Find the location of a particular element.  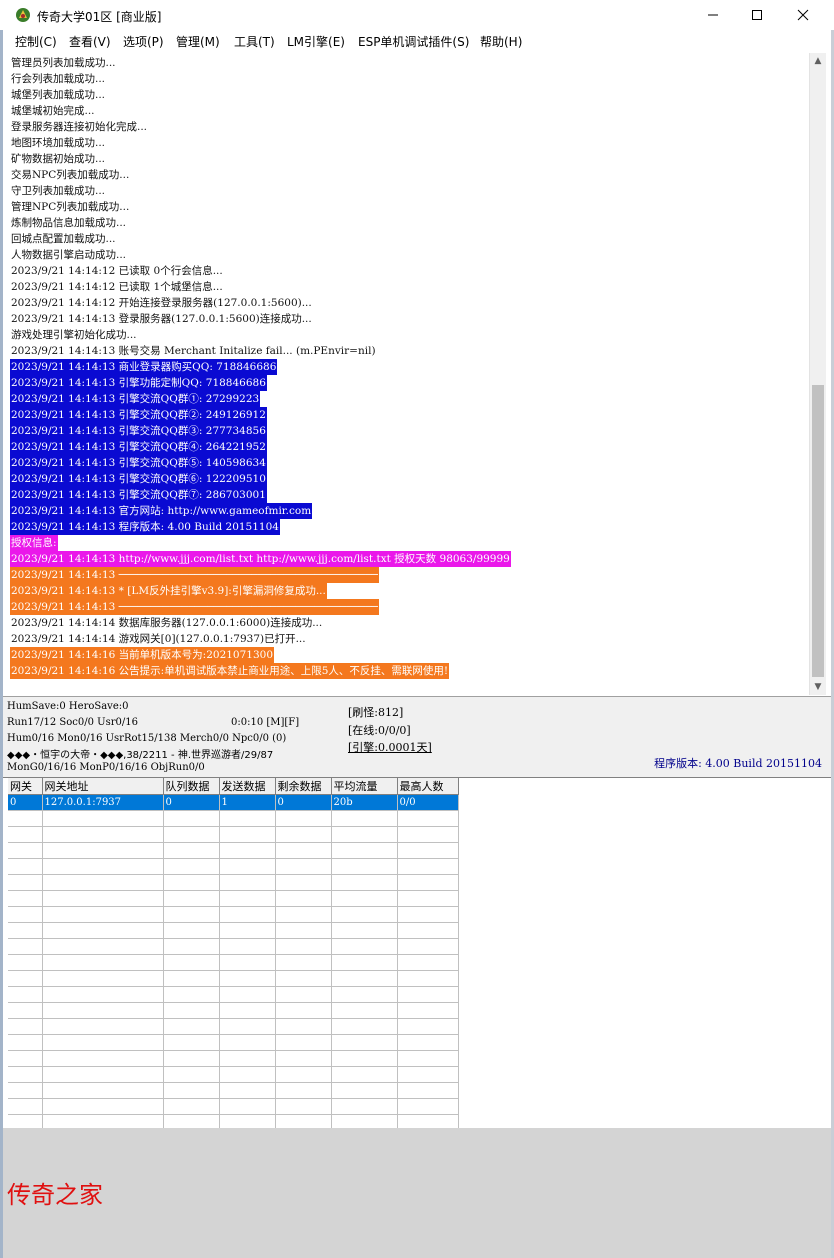

log-line: 2023/9/21 14:14:13 商业登录器购买QQ: 718846686 is located at coordinates (144, 367).